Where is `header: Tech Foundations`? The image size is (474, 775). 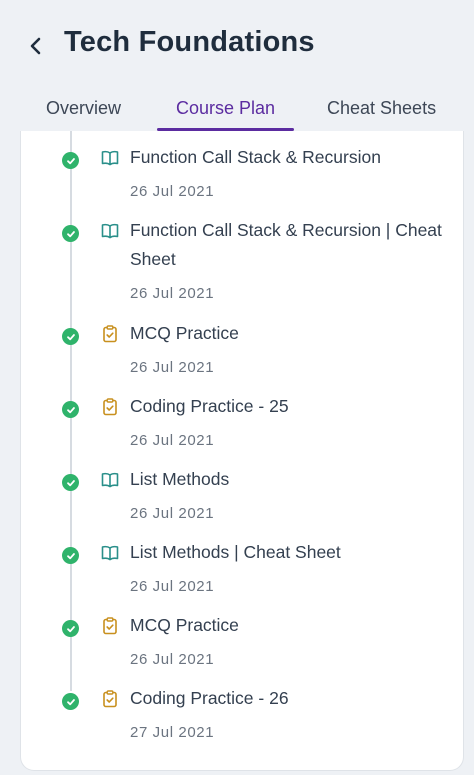
header: Tech Foundations is located at coordinates (237, 45).